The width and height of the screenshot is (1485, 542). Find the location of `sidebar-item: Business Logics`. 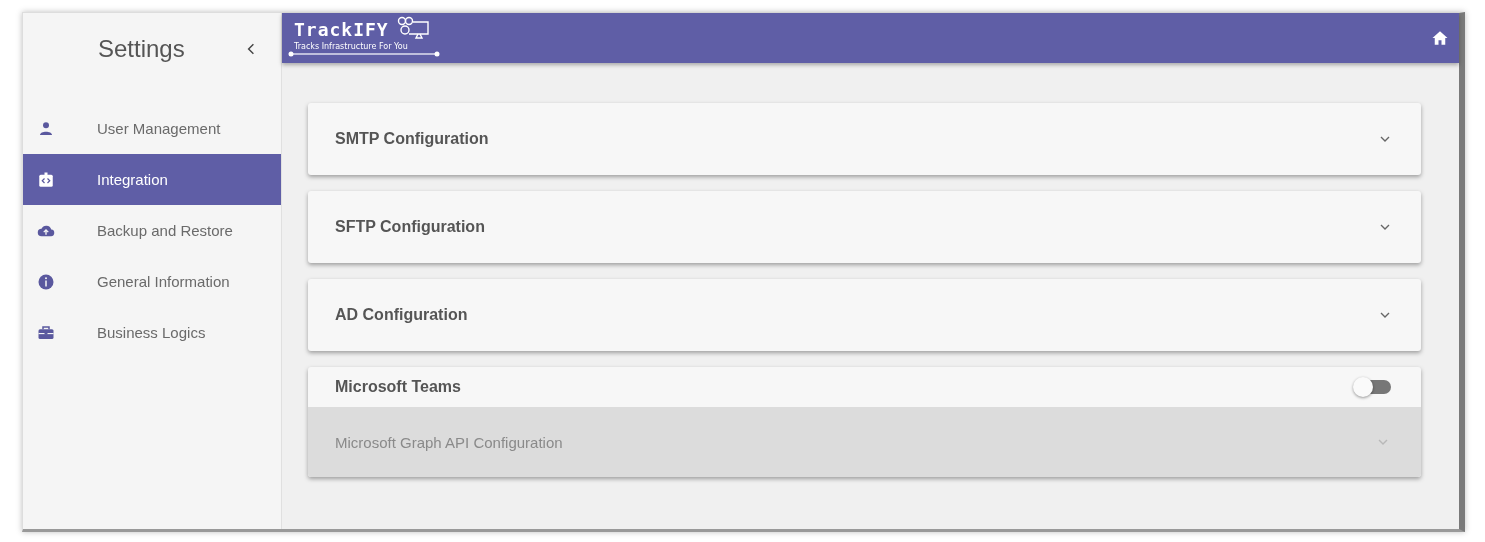

sidebar-item: Business Logics is located at coordinates (152, 332).